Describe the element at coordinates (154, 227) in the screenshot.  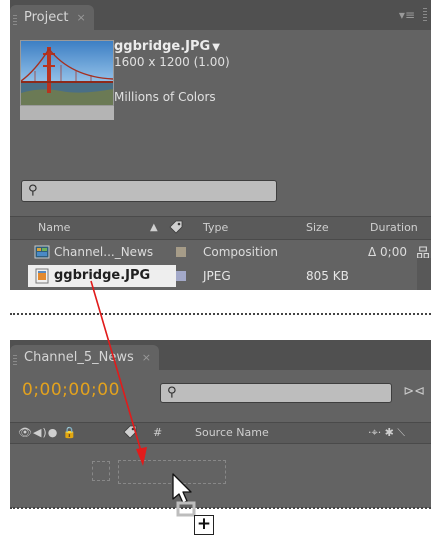
I see `sort-ascending-icon: ▲` at that location.